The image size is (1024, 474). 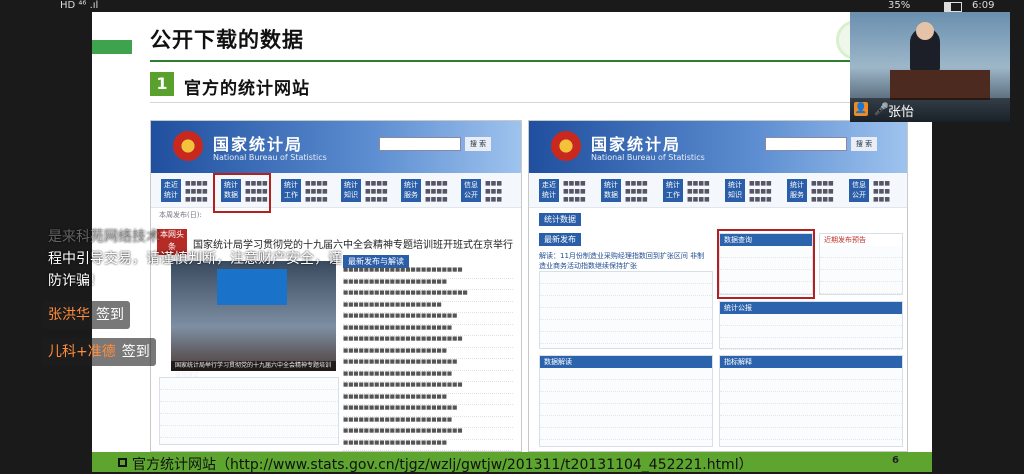 I want to click on lead-item: 解读：11月份制造业采购经理指数回到扩张区间 非制造业商务活动指数继续保持扩张, so click(x=622, y=261).